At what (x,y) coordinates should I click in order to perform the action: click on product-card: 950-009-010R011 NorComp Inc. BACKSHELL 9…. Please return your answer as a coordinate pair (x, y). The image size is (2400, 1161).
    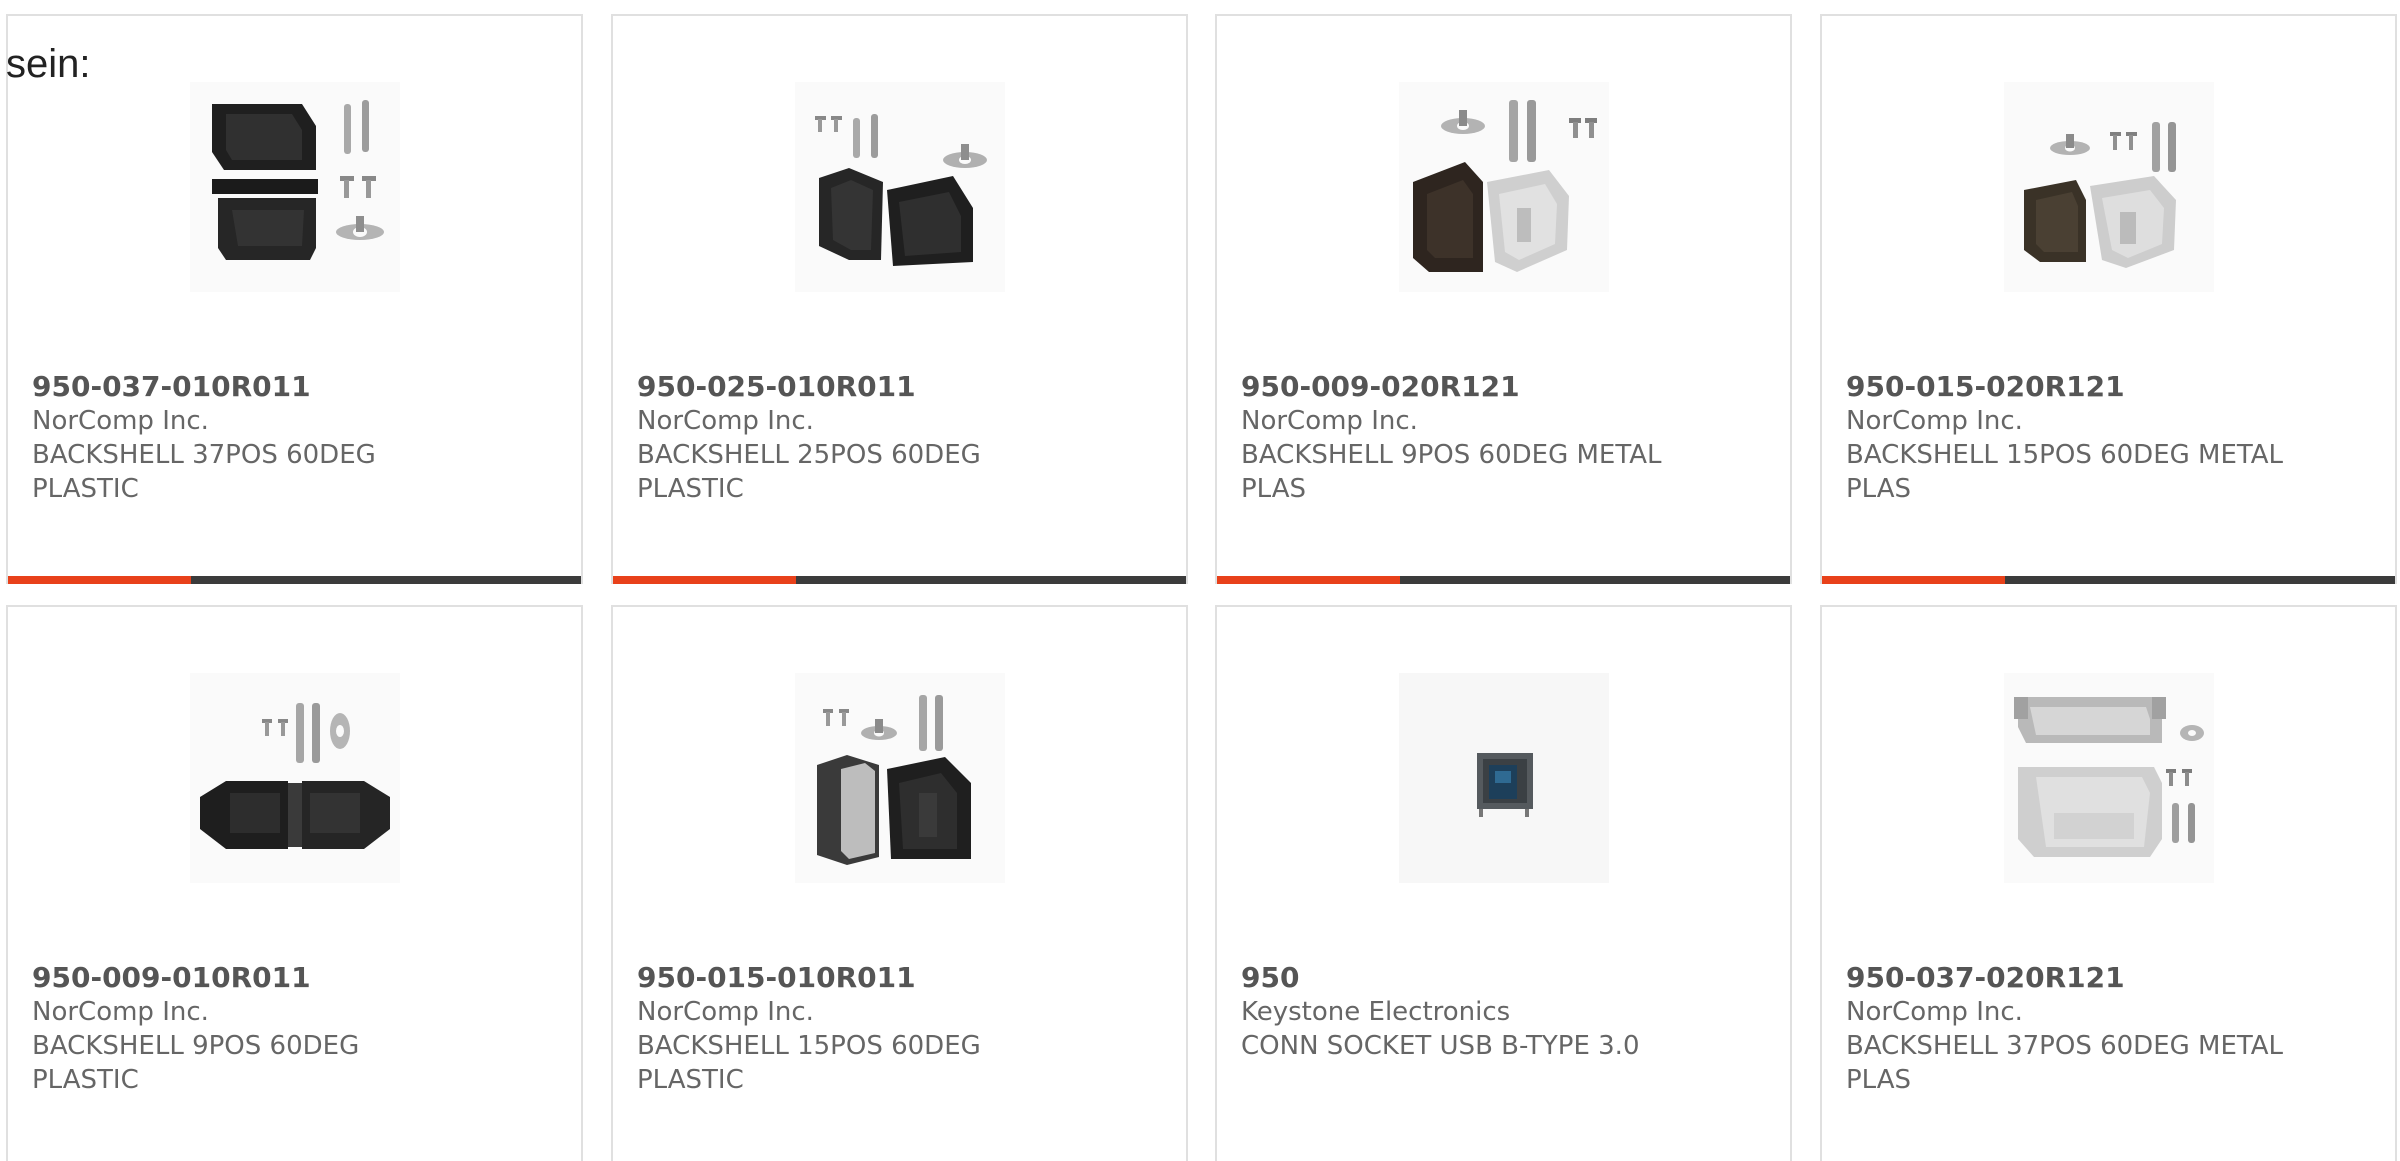
    Looking at the image, I should click on (294, 883).